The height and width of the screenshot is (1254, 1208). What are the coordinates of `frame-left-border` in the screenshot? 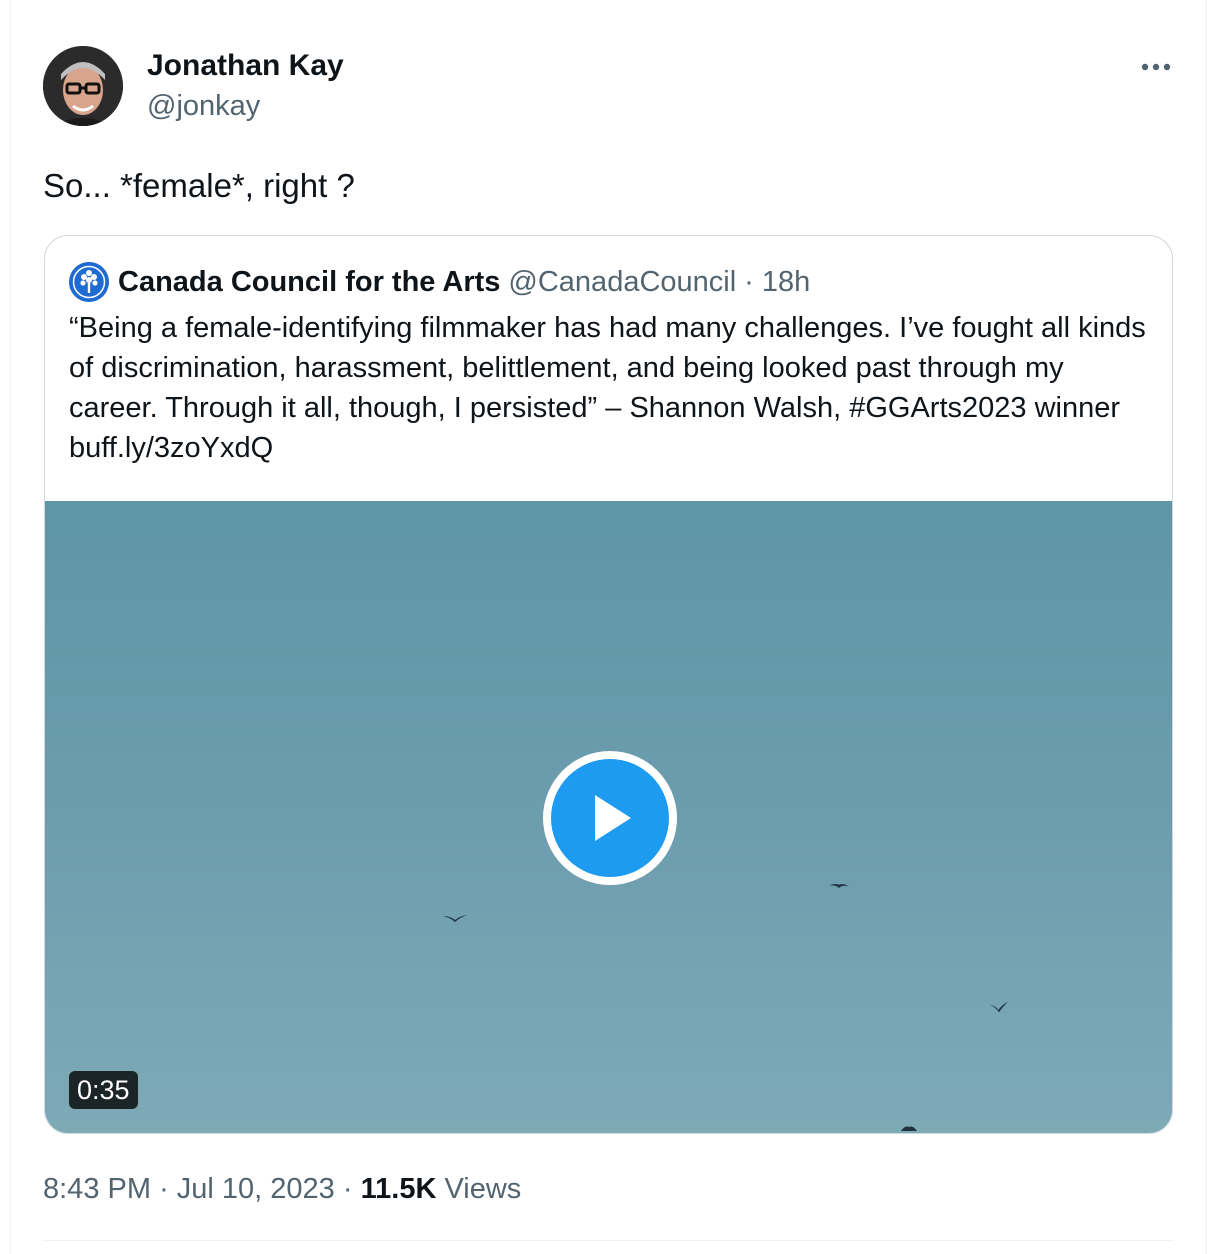 It's located at (10, 627).